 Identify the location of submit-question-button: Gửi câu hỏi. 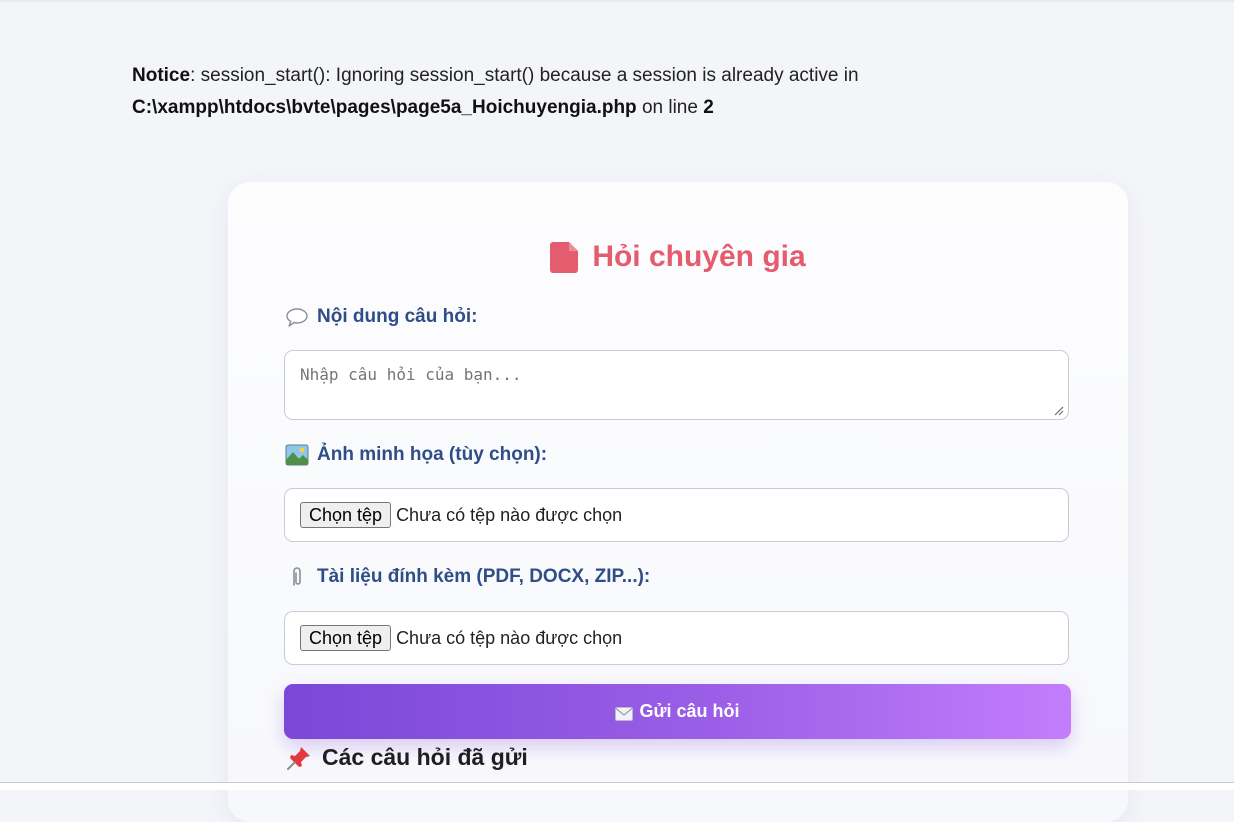
(677, 711).